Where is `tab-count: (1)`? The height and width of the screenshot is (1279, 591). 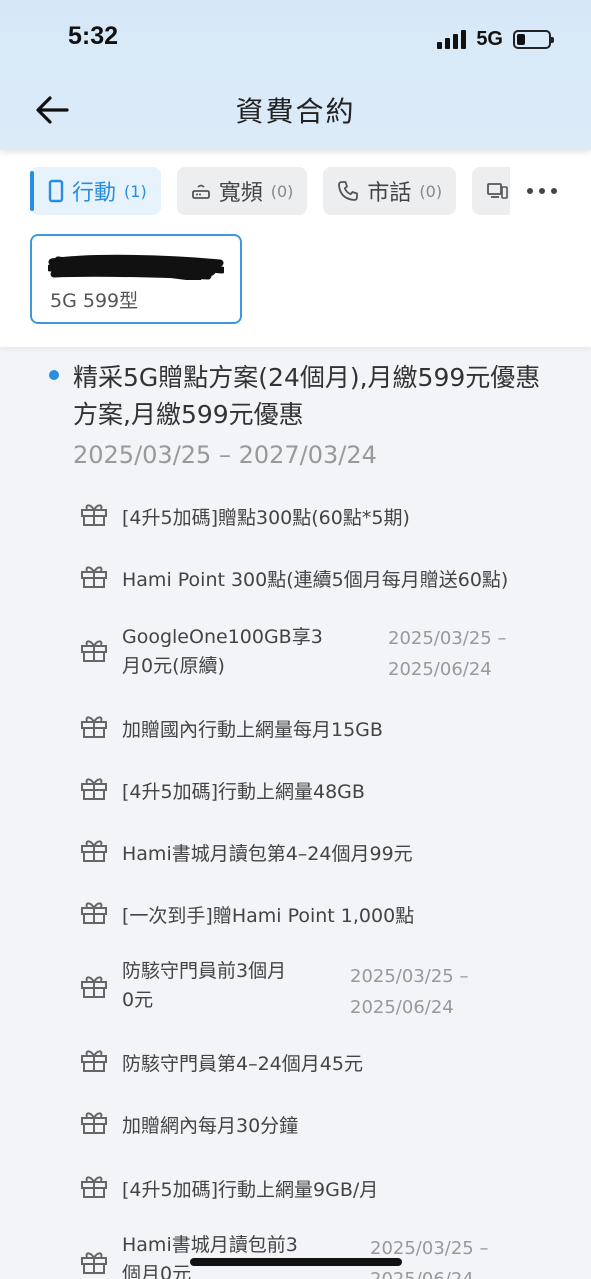
tab-count: (1) is located at coordinates (135, 191).